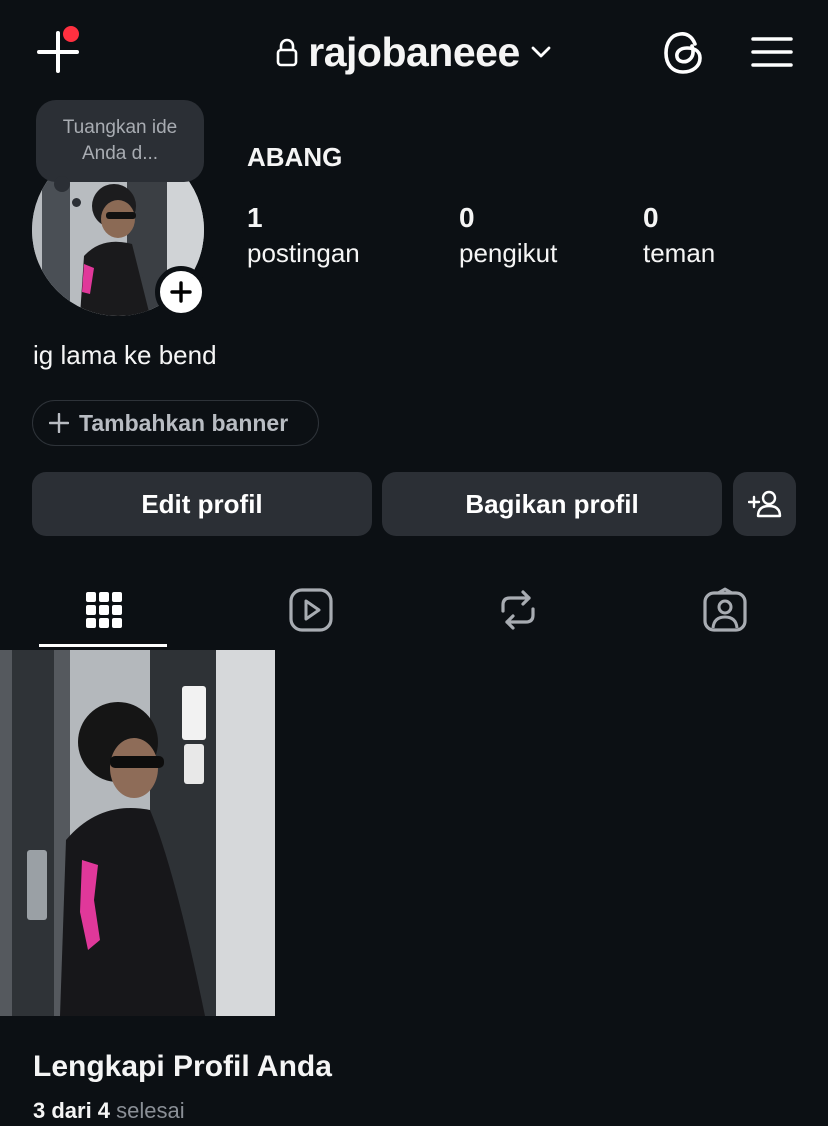  Describe the element at coordinates (150, 1110) in the screenshot. I see `progress-suffix: selesai` at that location.